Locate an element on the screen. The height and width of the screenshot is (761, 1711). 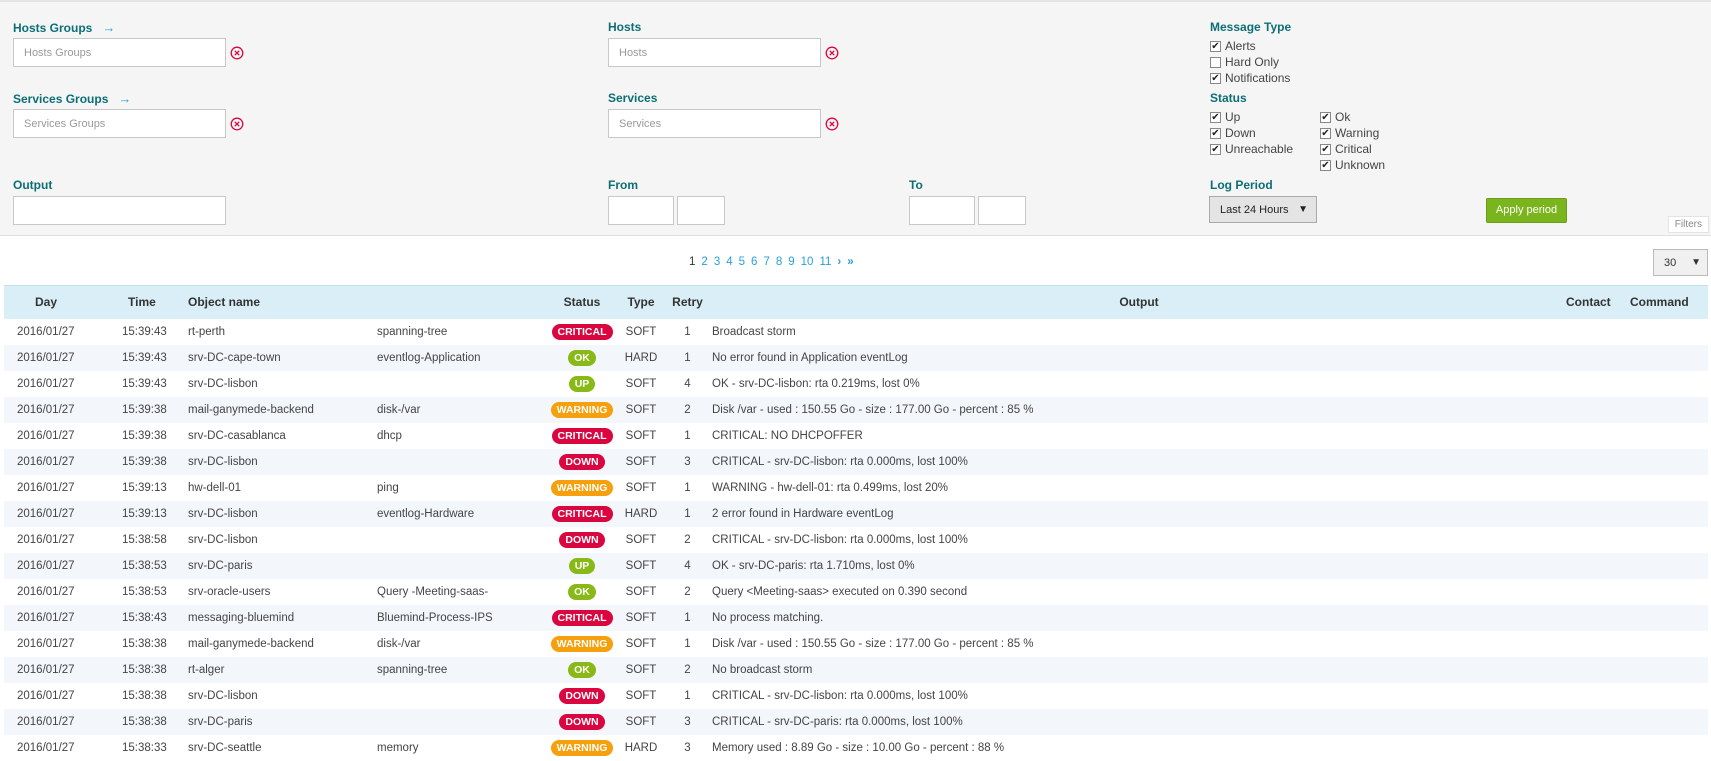
page-link: 3 is located at coordinates (717, 262).